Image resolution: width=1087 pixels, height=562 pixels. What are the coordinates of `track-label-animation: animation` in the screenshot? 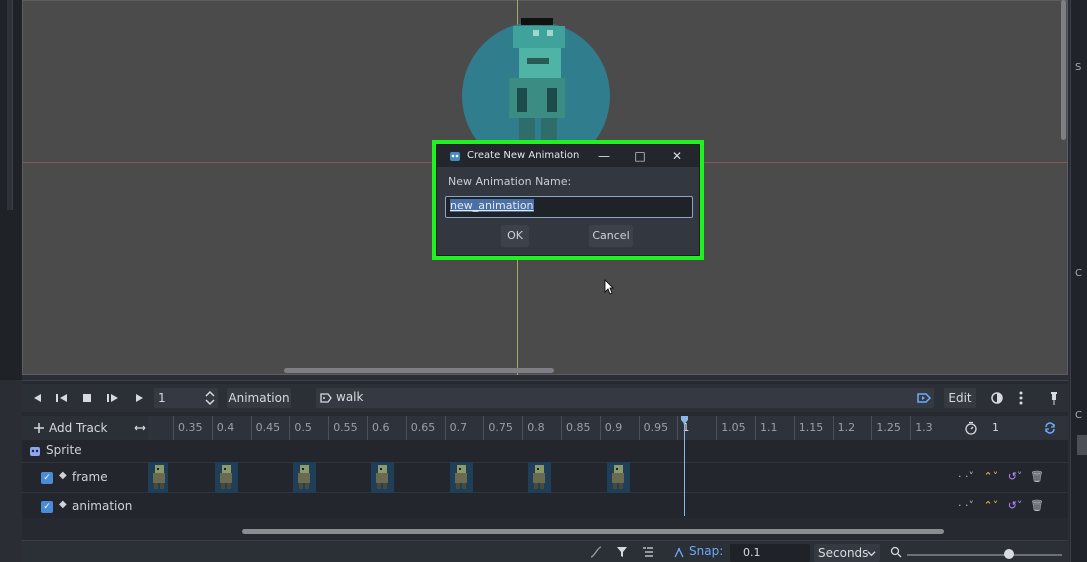 It's located at (102, 506).